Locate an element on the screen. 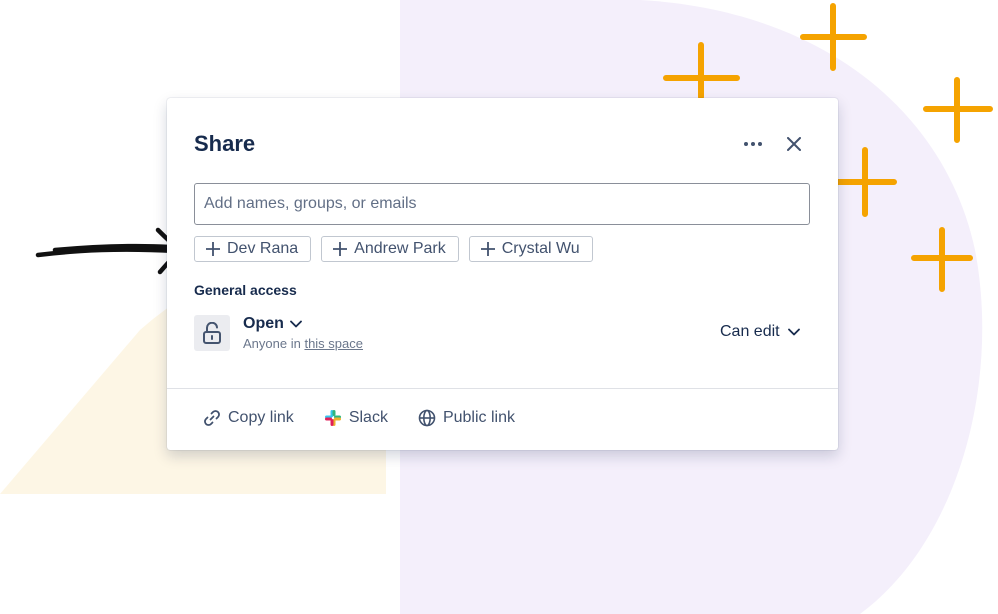 The image size is (998, 614). dialog-footer: Copy link Slack Public link is located at coordinates (359, 418).